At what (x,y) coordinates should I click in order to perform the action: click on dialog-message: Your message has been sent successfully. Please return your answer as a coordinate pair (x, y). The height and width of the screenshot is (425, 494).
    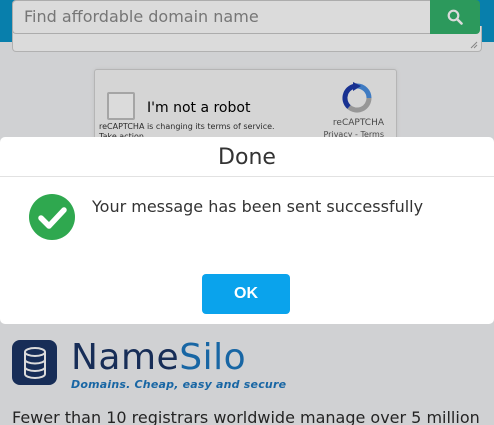
    Looking at the image, I should click on (258, 206).